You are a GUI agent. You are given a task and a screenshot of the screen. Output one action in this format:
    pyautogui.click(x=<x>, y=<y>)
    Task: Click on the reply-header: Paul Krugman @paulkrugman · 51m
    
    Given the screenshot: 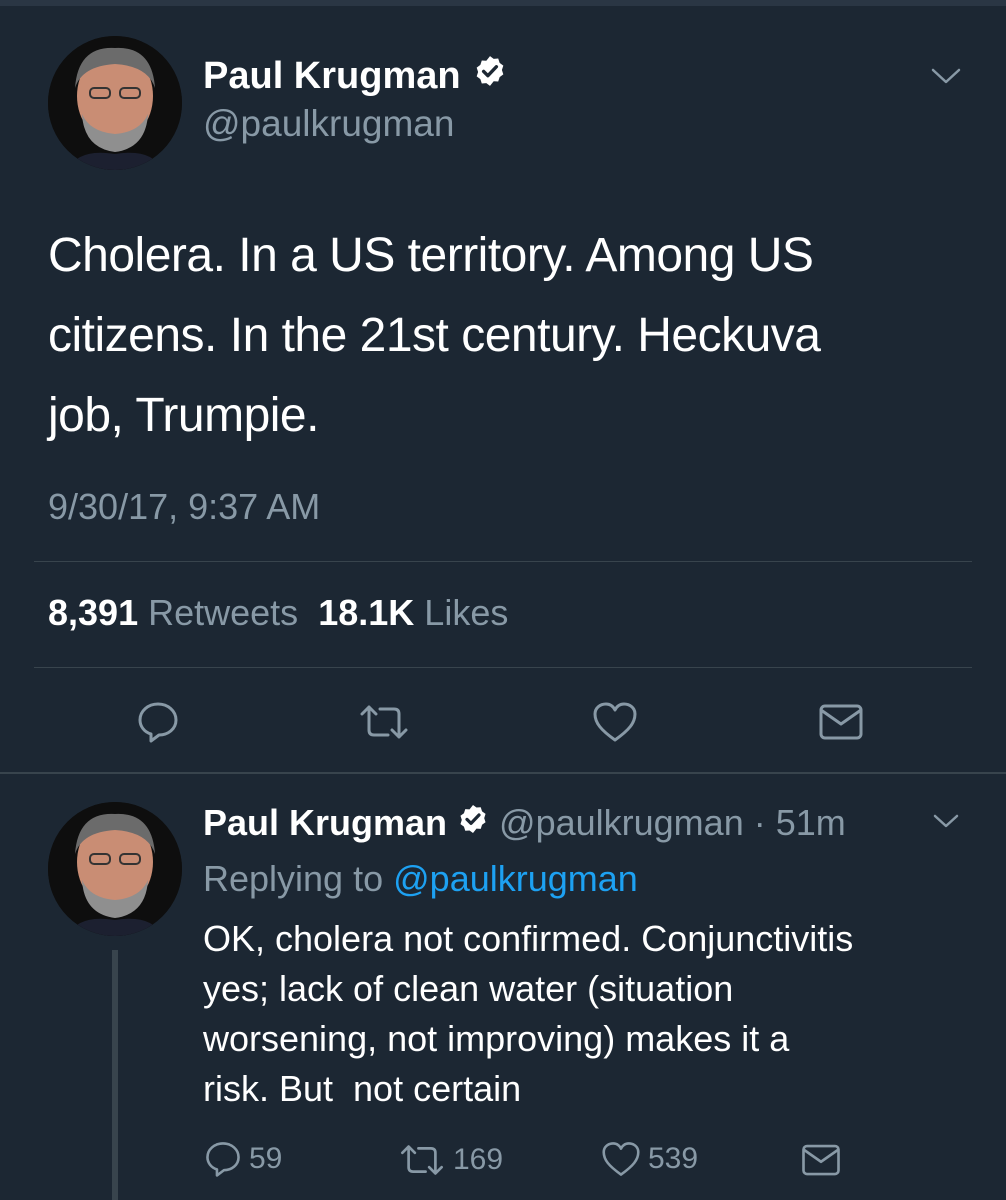 What is the action you would take?
    pyautogui.click(x=524, y=823)
    